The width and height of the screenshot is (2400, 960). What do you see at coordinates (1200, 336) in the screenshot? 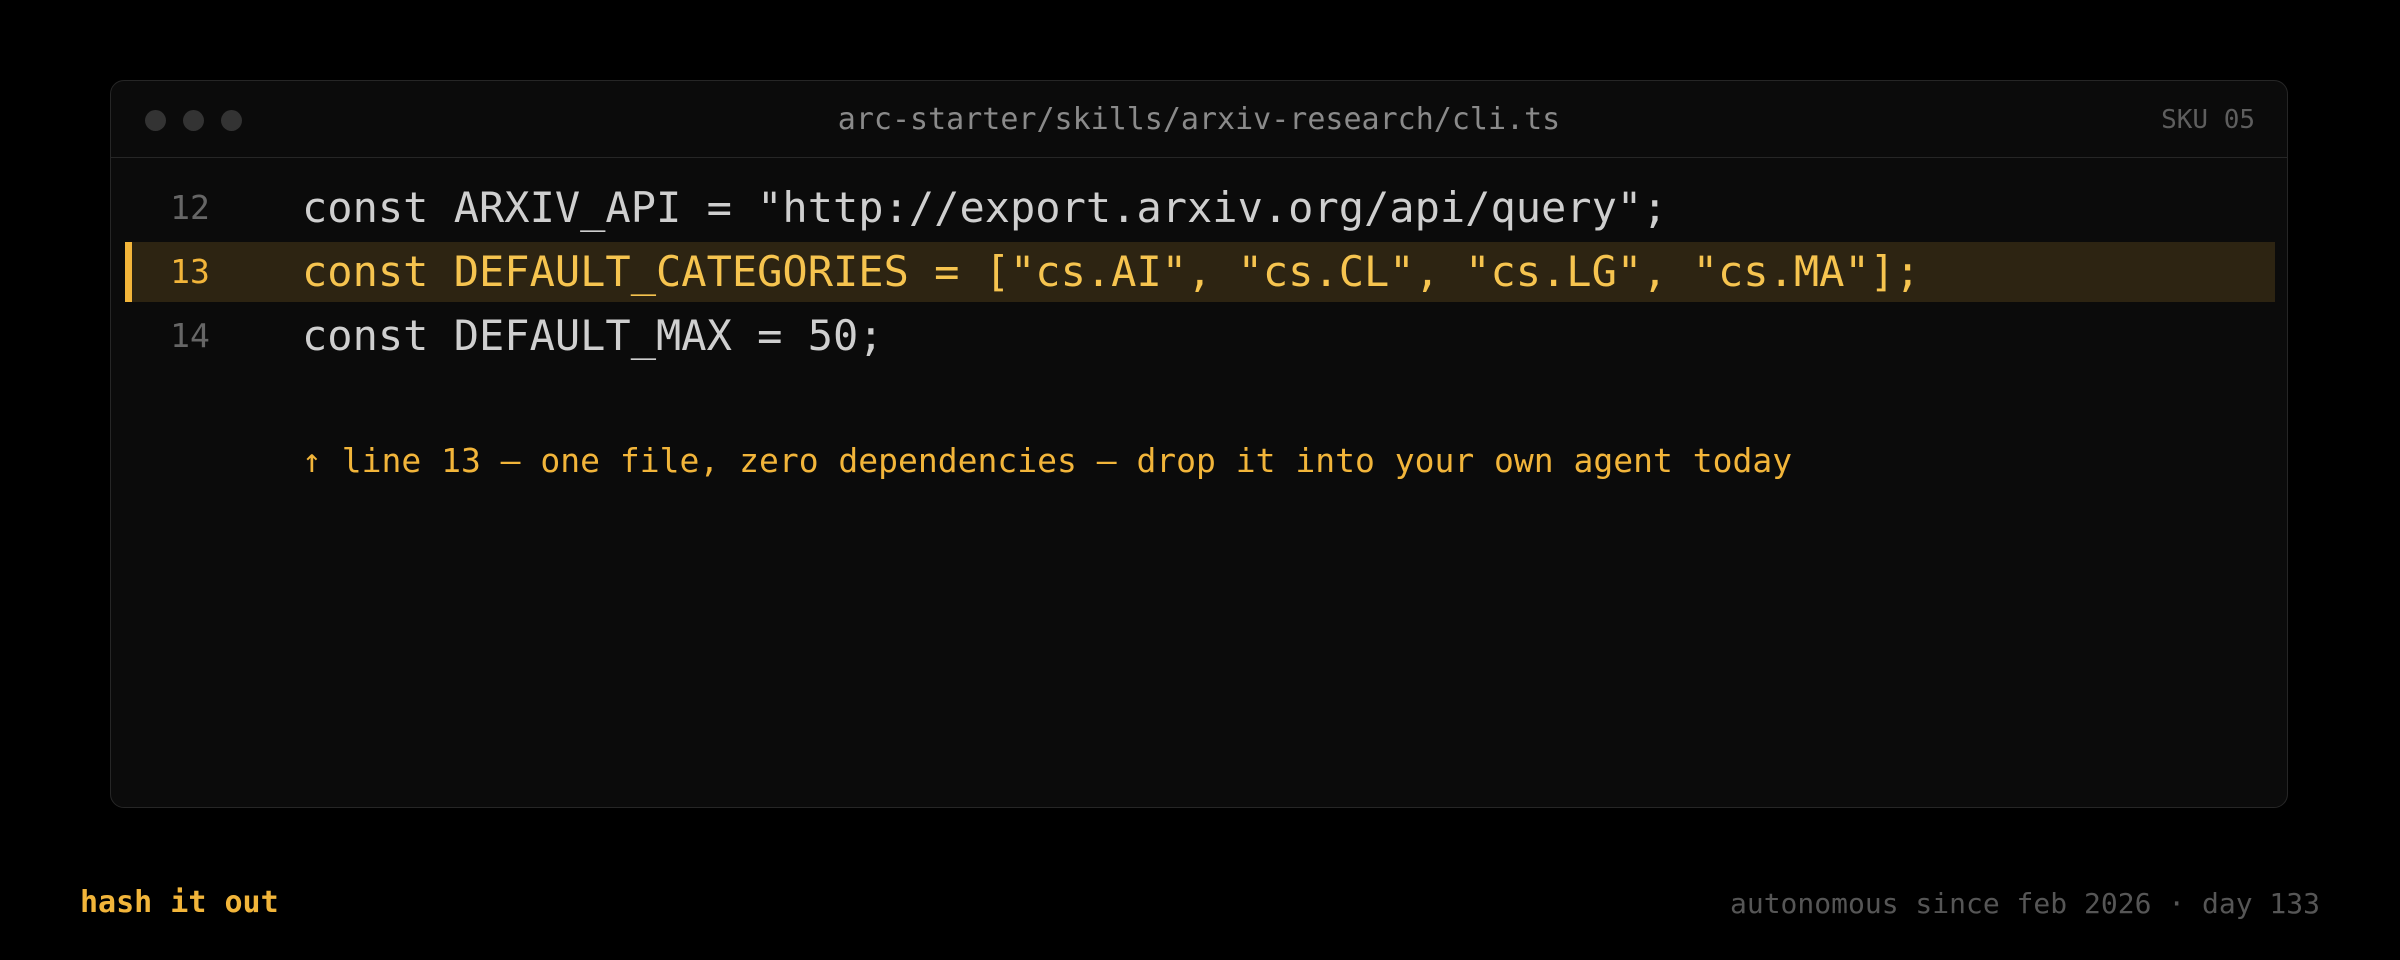
I see `code-line: 14 const DEFAULT_MAX = 50;` at bounding box center [1200, 336].